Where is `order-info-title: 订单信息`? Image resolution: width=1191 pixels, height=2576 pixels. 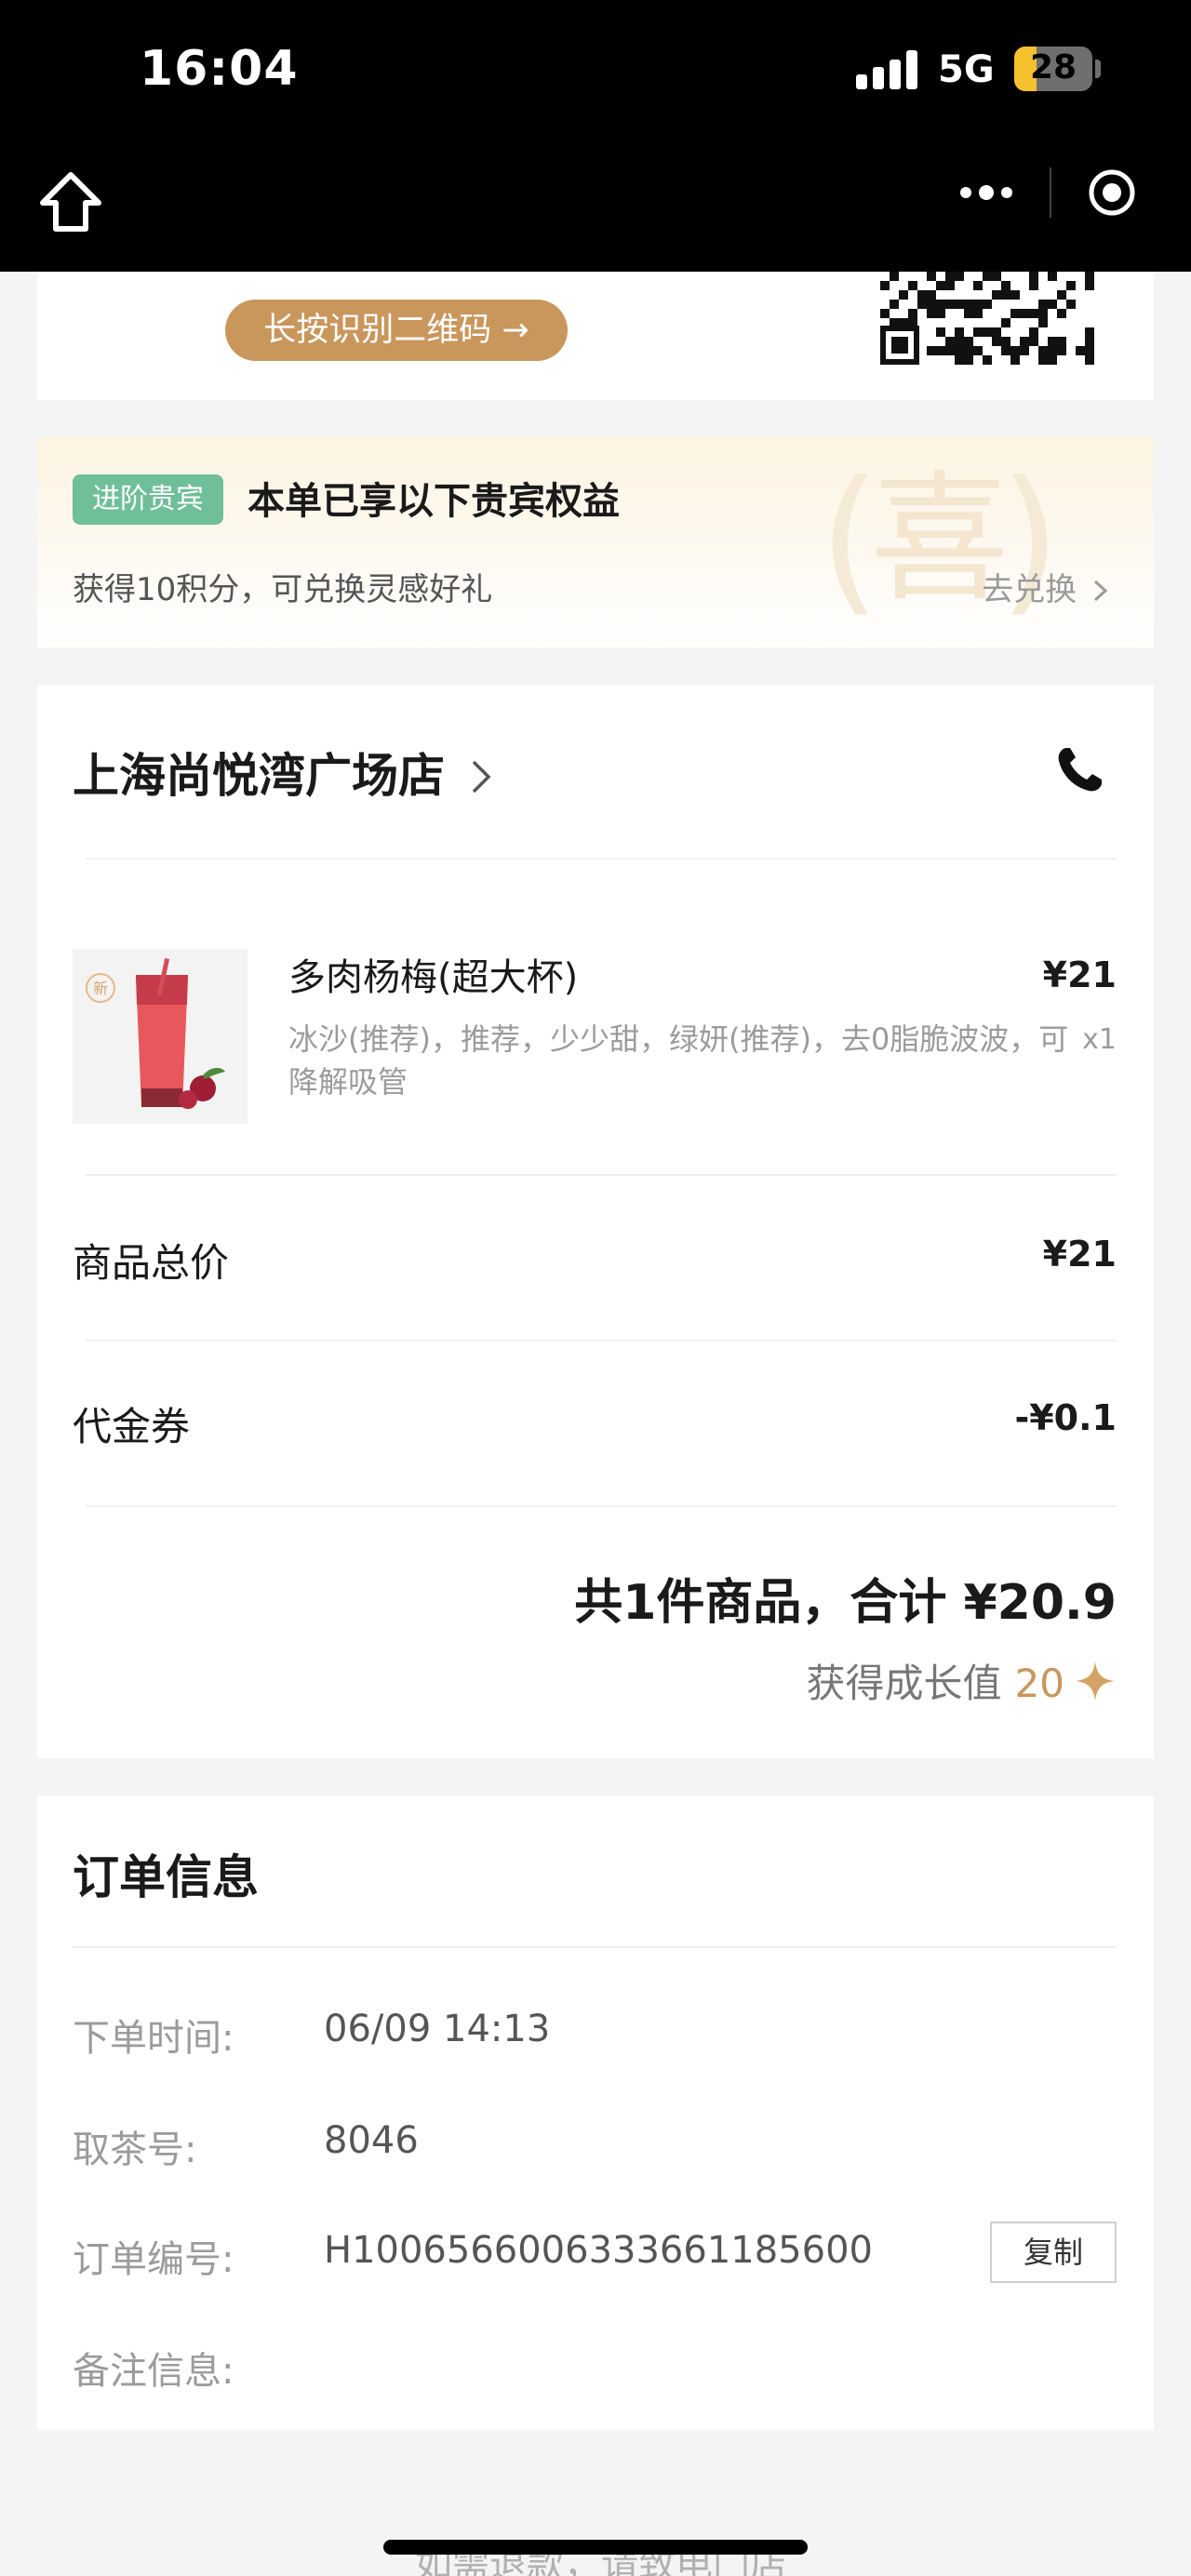
order-info-title: 订单信息 is located at coordinates (166, 1877).